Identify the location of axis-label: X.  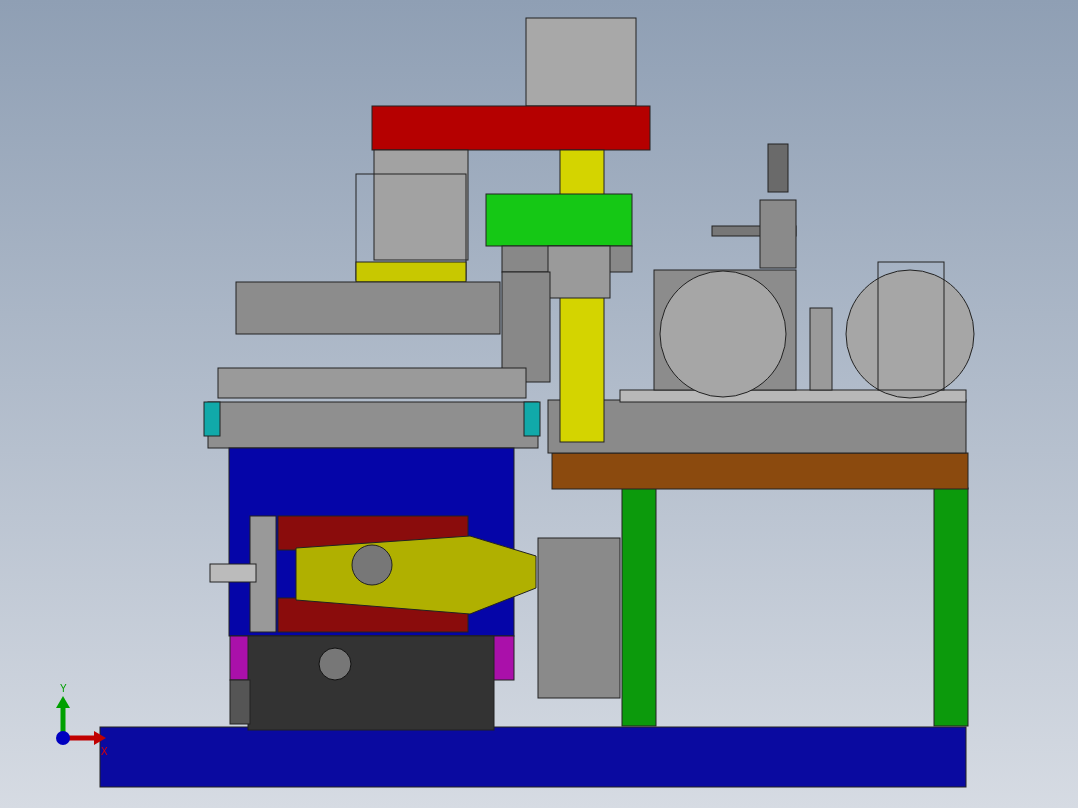
(104, 752).